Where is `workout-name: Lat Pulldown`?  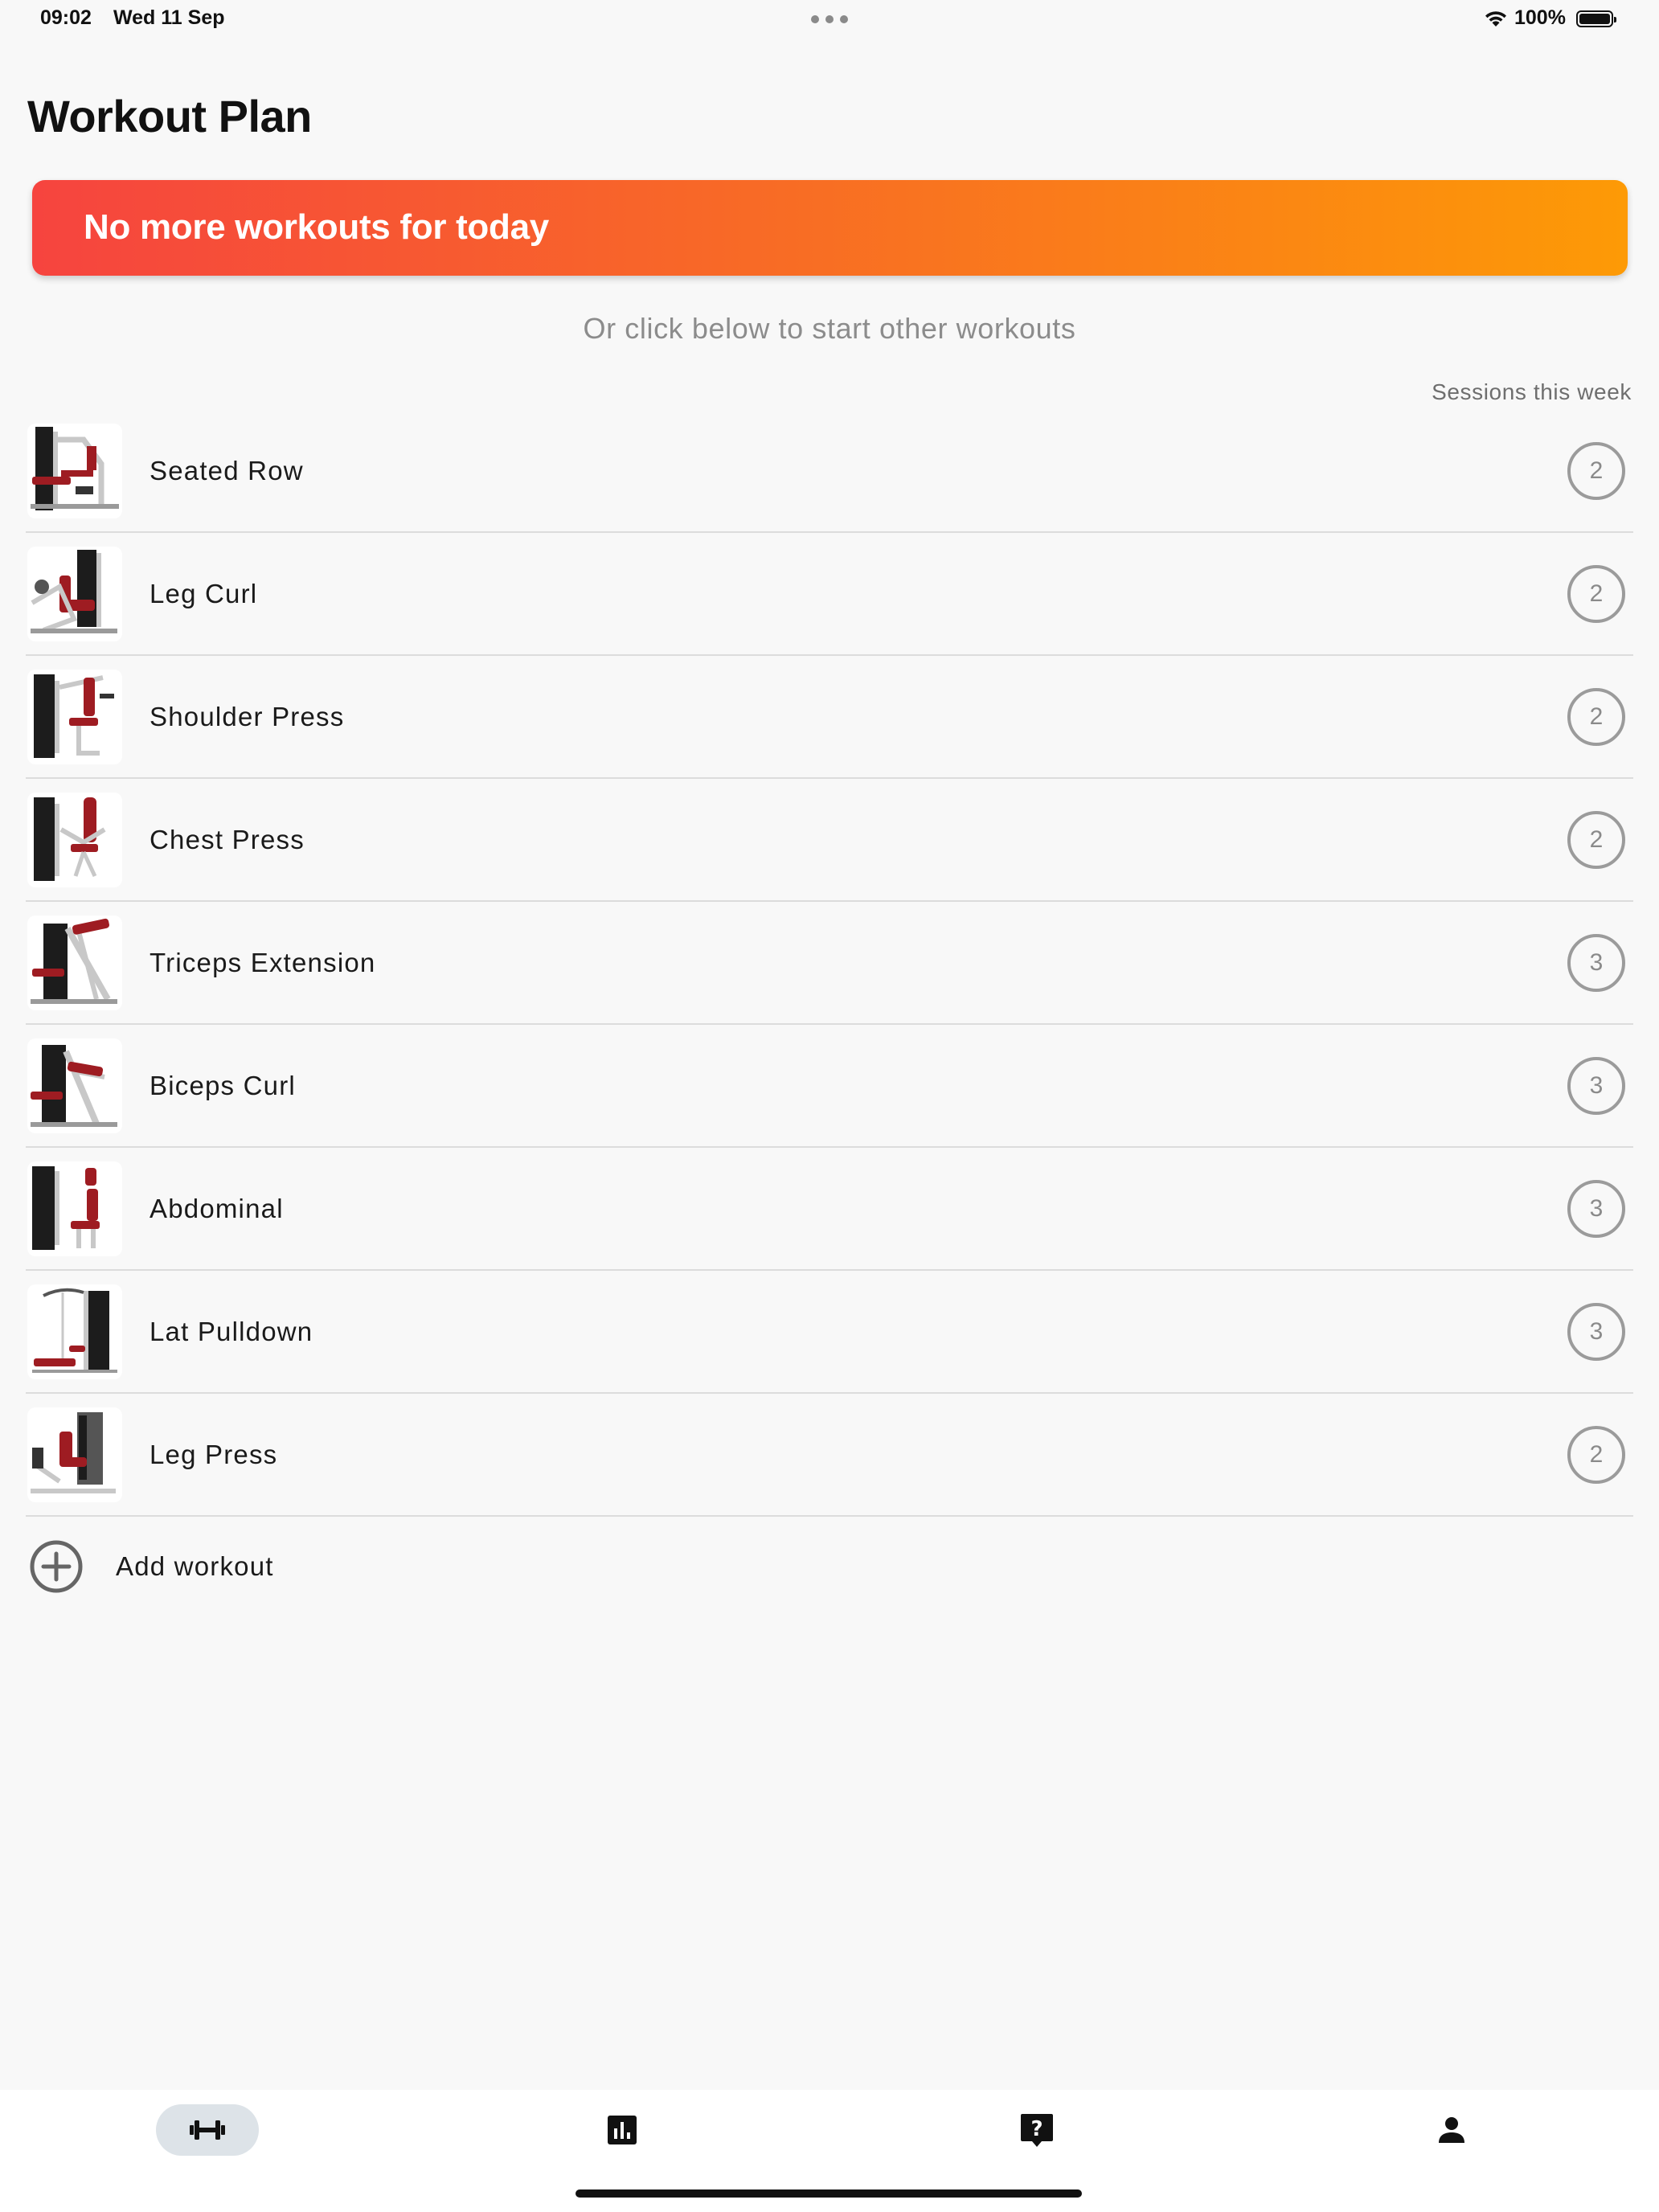 workout-name: Lat Pulldown is located at coordinates (232, 1331).